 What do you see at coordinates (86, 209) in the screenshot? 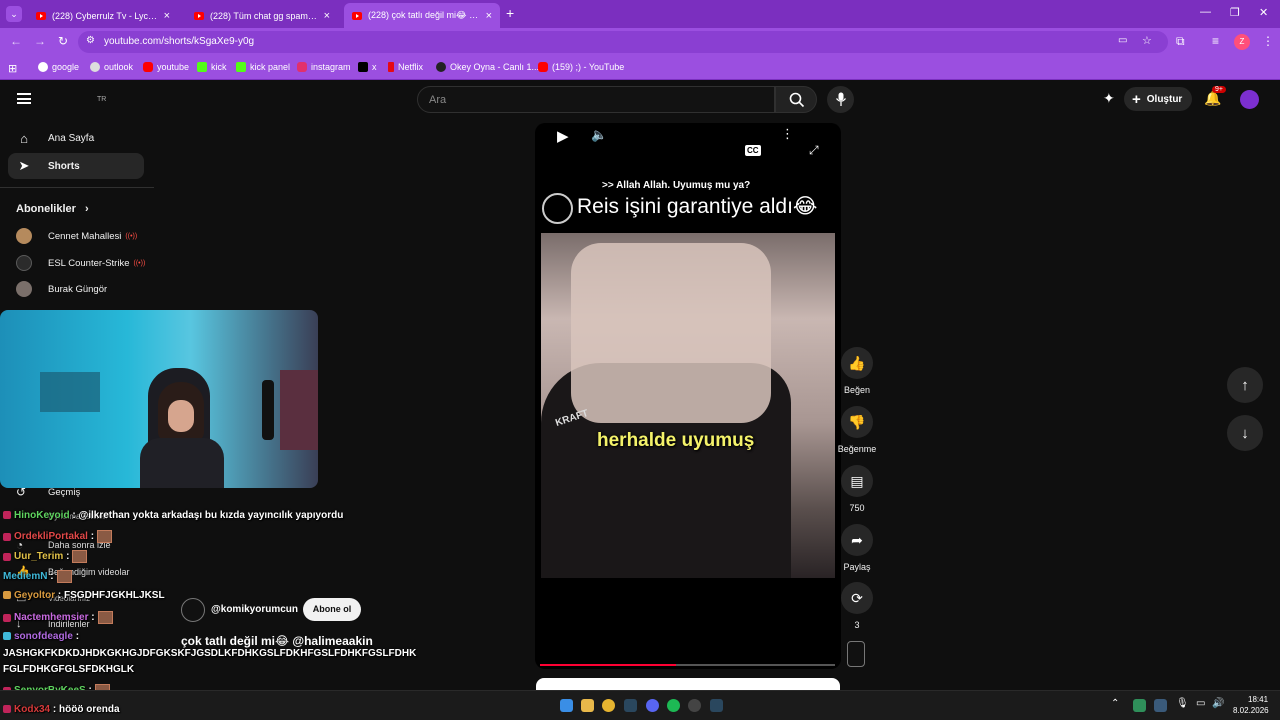
I see `chevron-right-icon: ›` at bounding box center [86, 209].